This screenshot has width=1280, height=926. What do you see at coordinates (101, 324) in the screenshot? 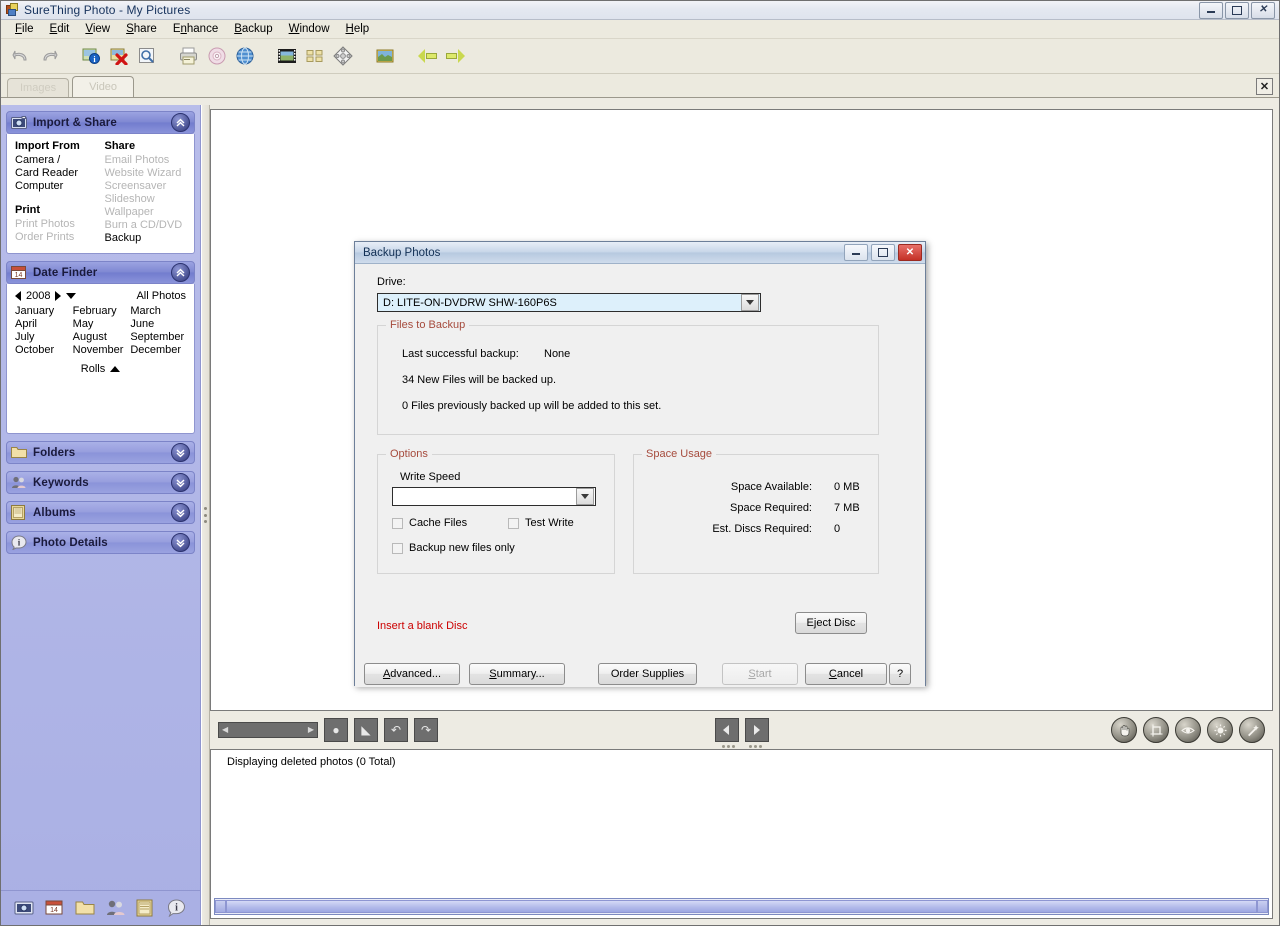
I see `month-may: May` at bounding box center [101, 324].